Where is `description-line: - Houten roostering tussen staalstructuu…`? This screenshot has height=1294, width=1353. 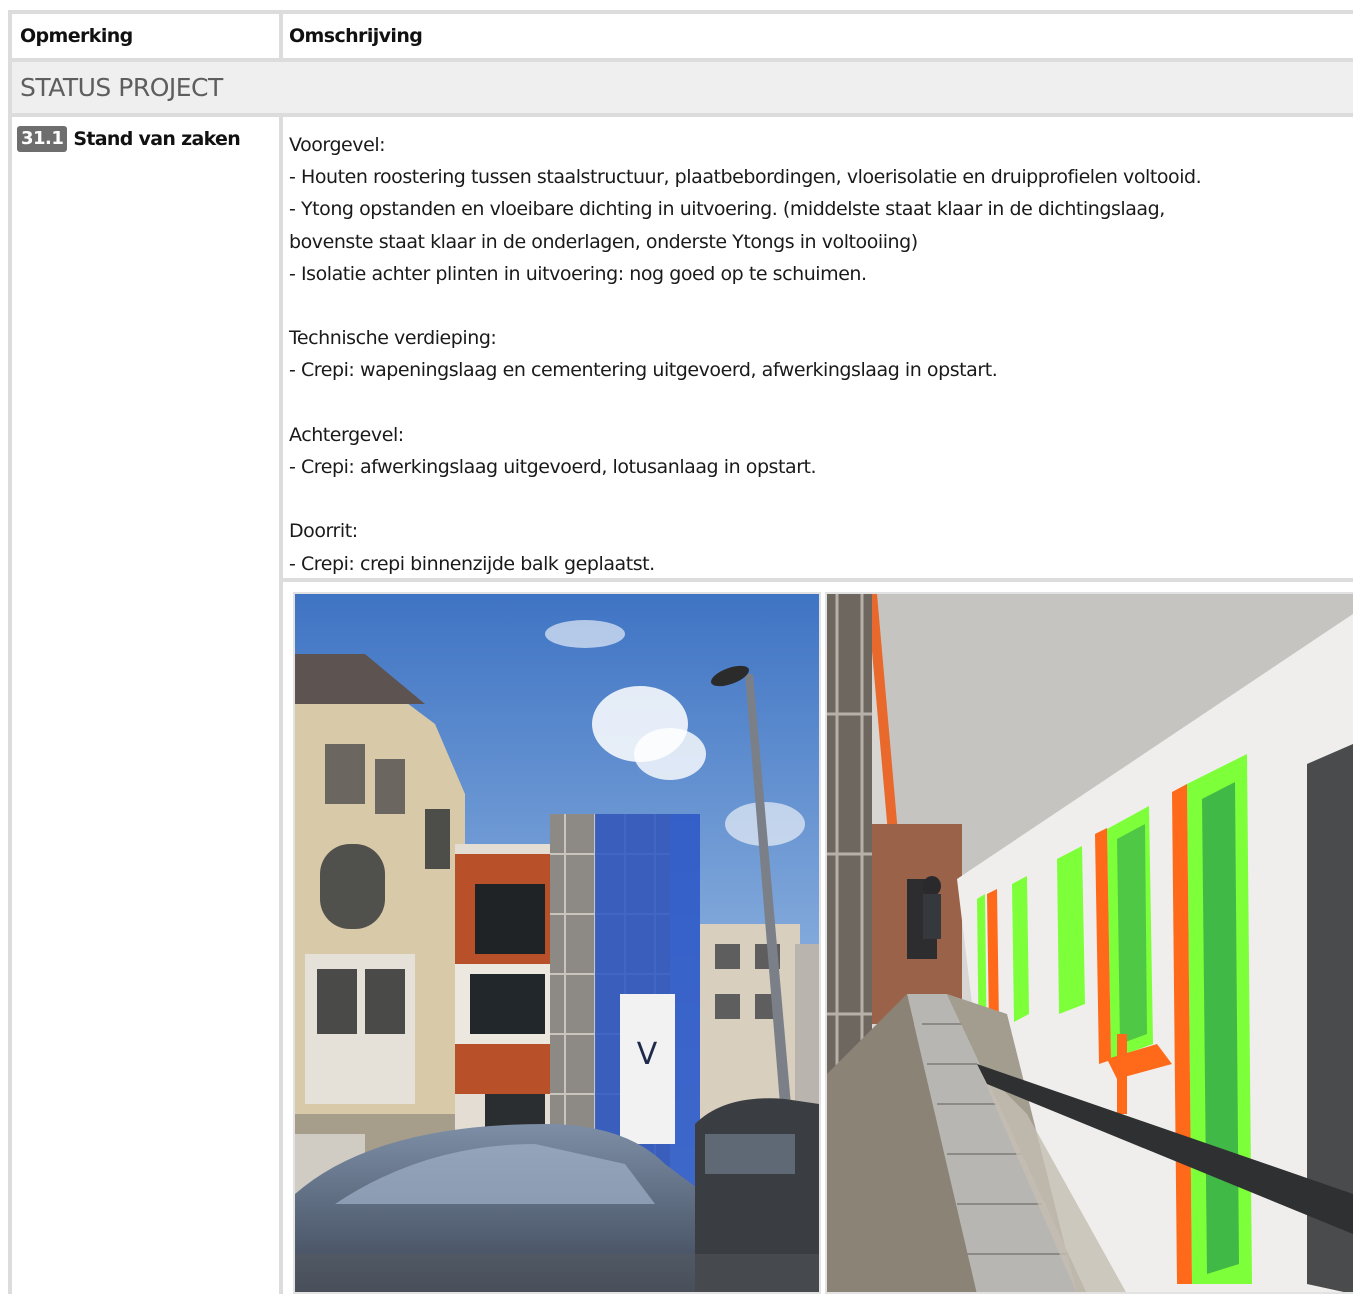 description-line: - Houten roostering tussen staalstructuu… is located at coordinates (745, 177).